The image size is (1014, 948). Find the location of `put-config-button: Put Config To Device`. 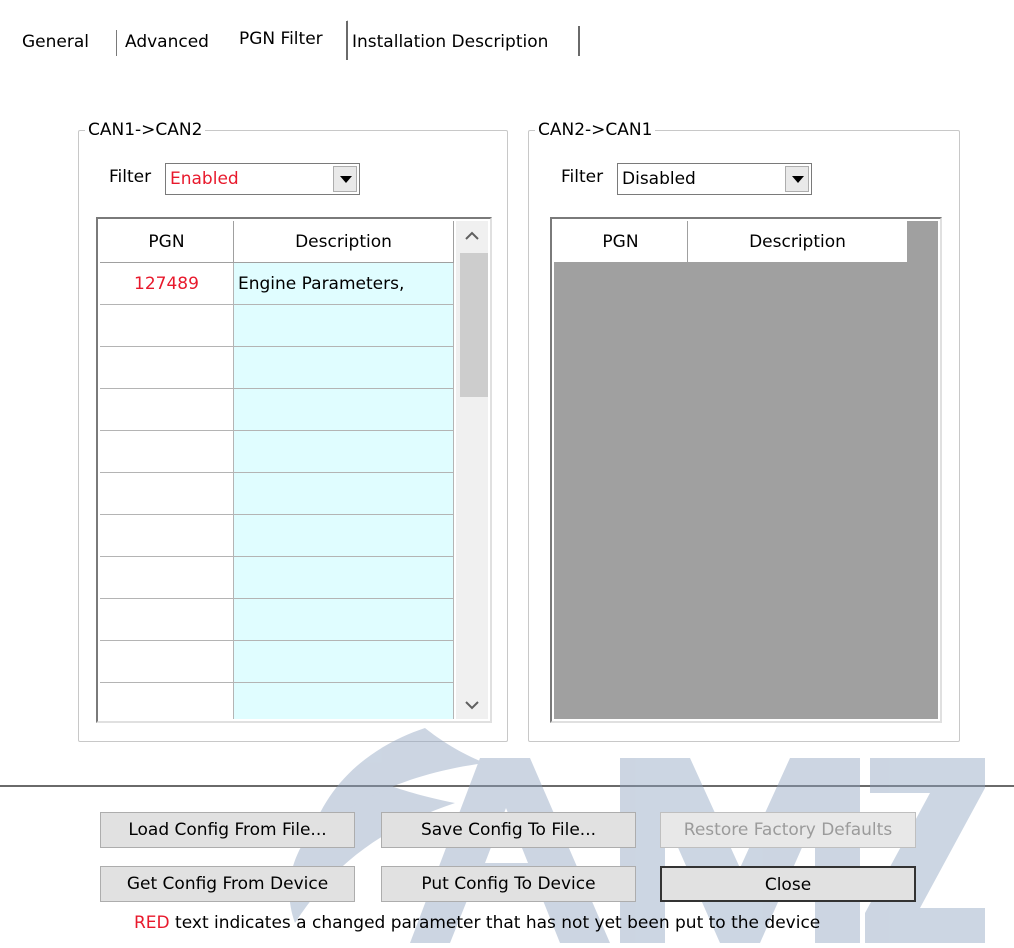

put-config-button: Put Config To Device is located at coordinates (508, 884).